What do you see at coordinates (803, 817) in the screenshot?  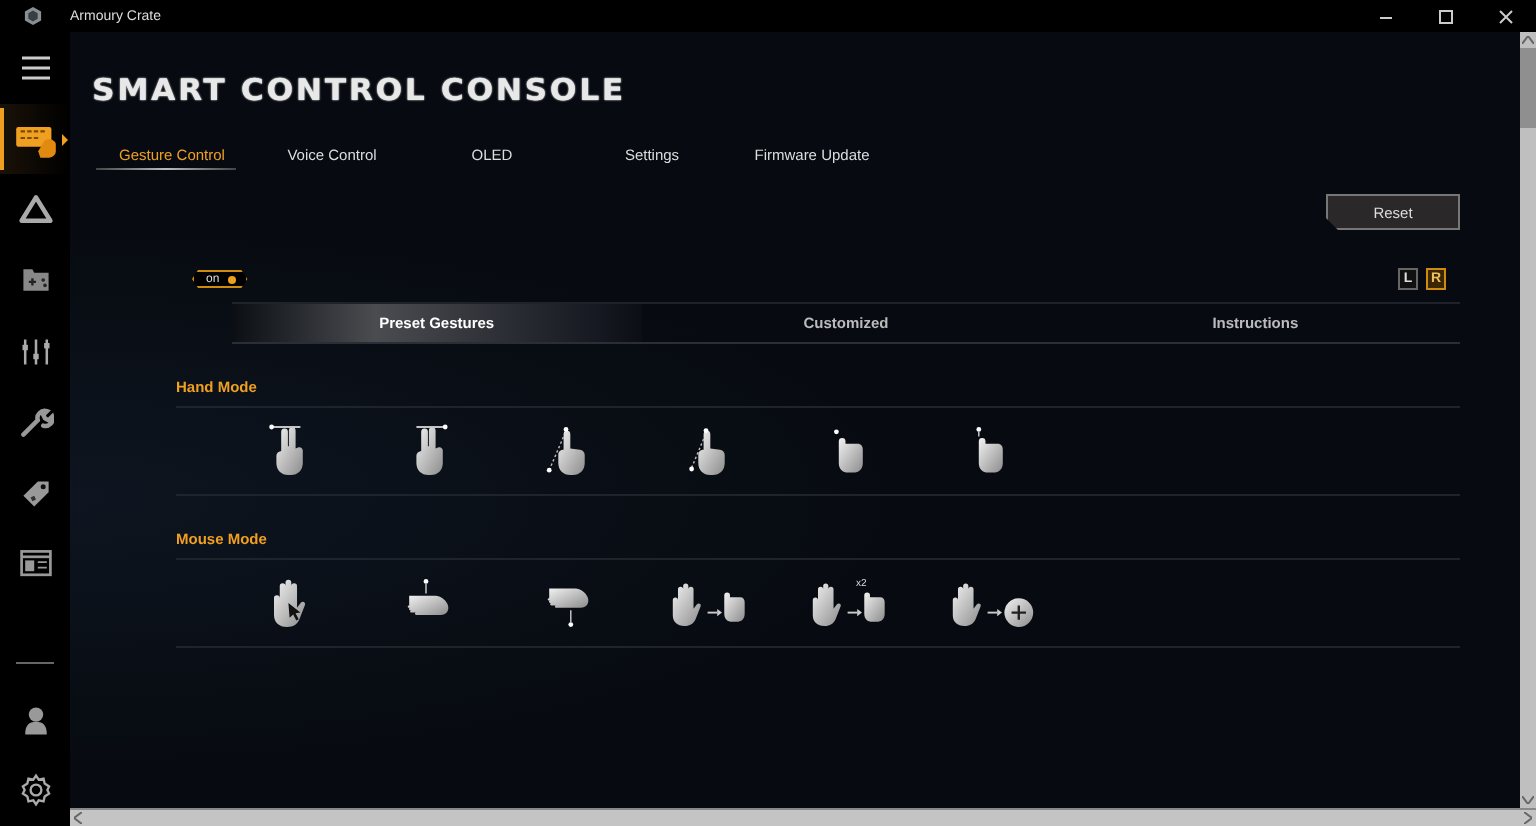 I see `horizontal-scrollbar` at bounding box center [803, 817].